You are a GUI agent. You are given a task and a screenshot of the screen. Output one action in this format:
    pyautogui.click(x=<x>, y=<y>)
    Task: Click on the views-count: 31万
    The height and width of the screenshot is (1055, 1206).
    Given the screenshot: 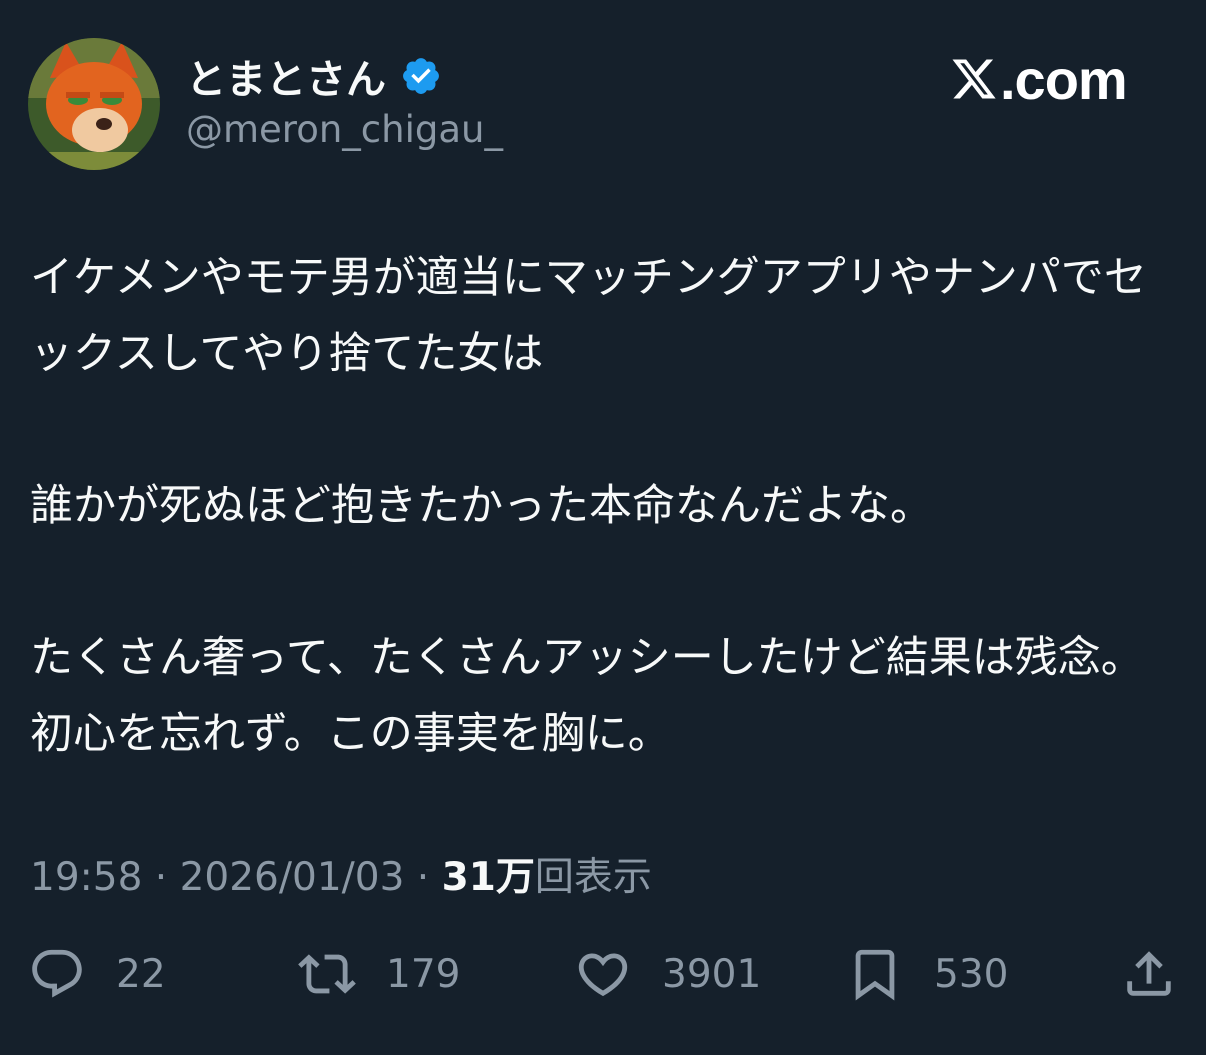 What is the action you would take?
    pyautogui.click(x=488, y=877)
    